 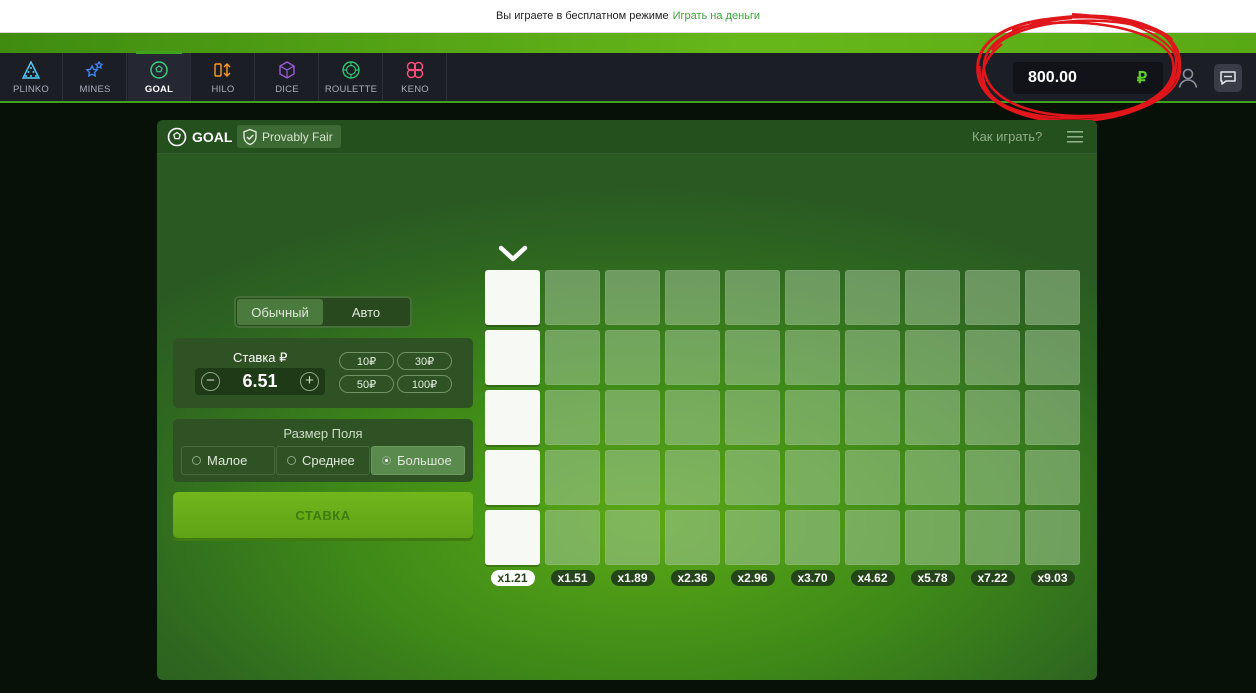 What do you see at coordinates (572, 578) in the screenshot?
I see `multiplier-badge: x1.51` at bounding box center [572, 578].